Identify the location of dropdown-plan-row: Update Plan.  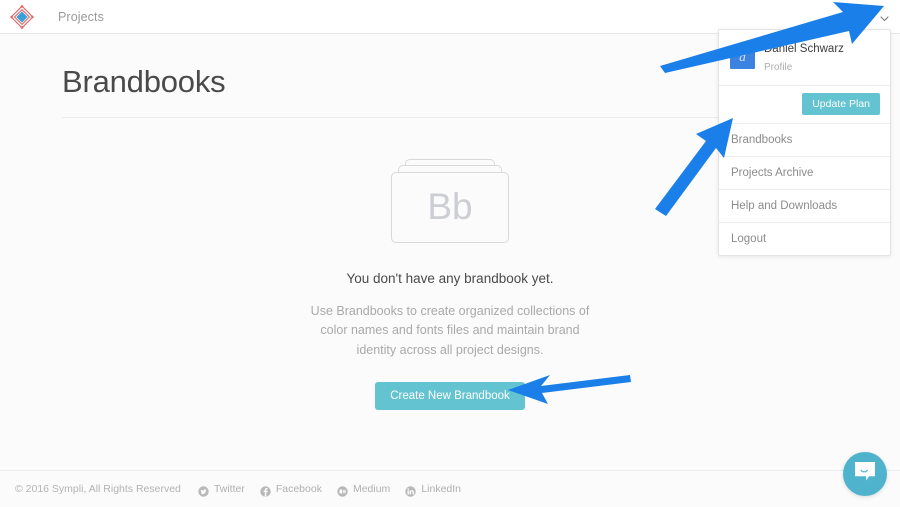
(804, 105).